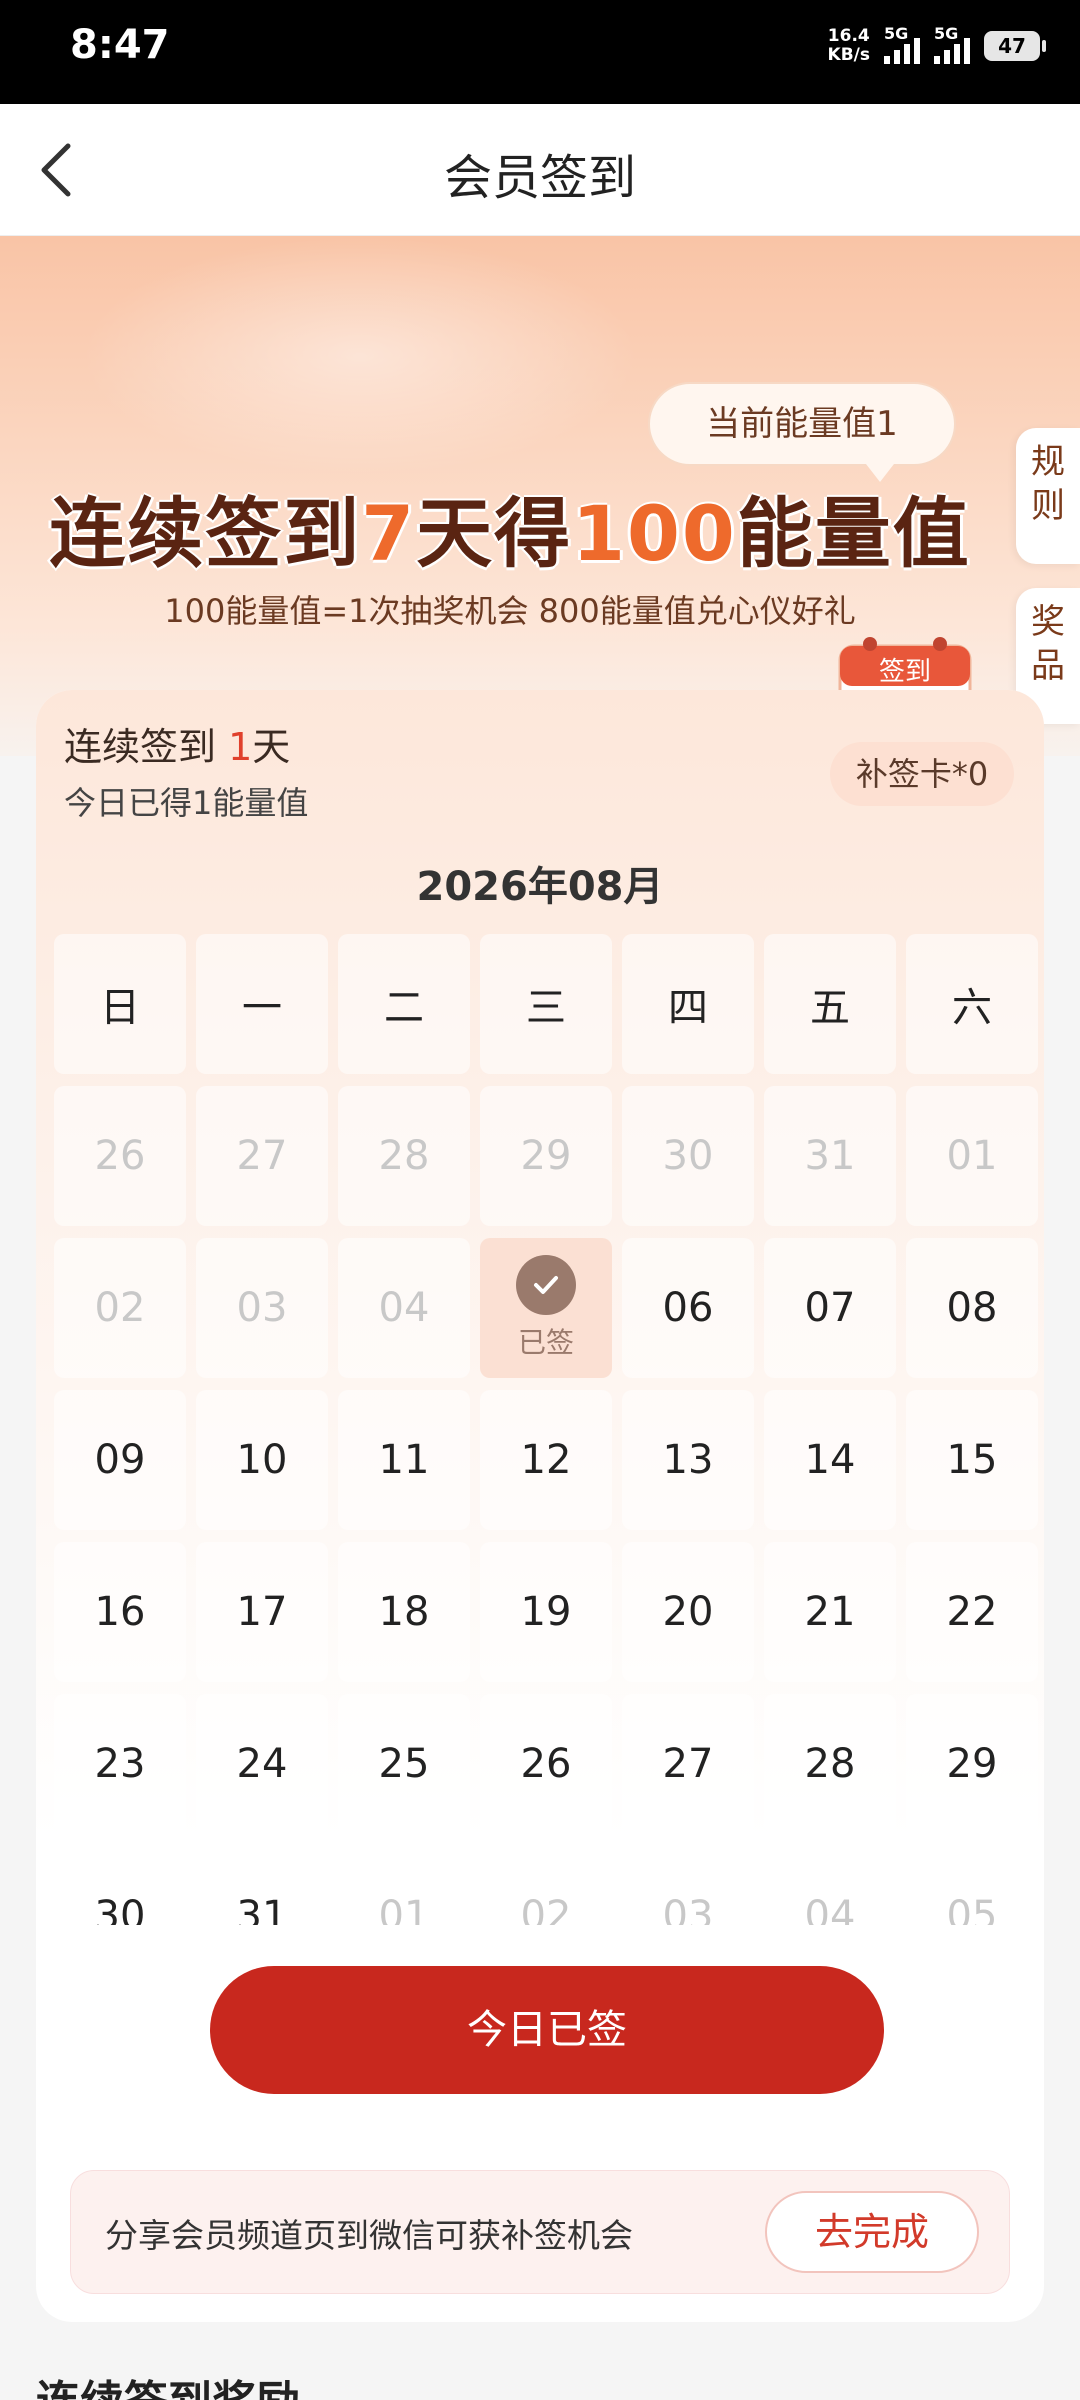  What do you see at coordinates (688, 1612) in the screenshot?
I see `calendar-day: 20` at bounding box center [688, 1612].